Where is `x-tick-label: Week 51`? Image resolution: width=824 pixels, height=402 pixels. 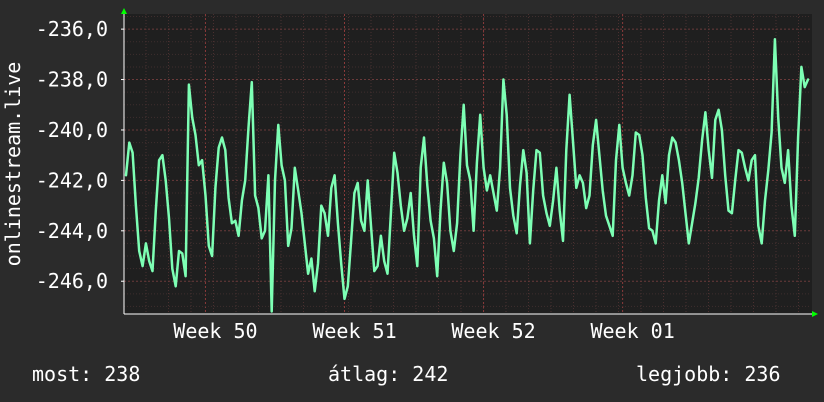
x-tick-label: Week 51 is located at coordinates (354, 331).